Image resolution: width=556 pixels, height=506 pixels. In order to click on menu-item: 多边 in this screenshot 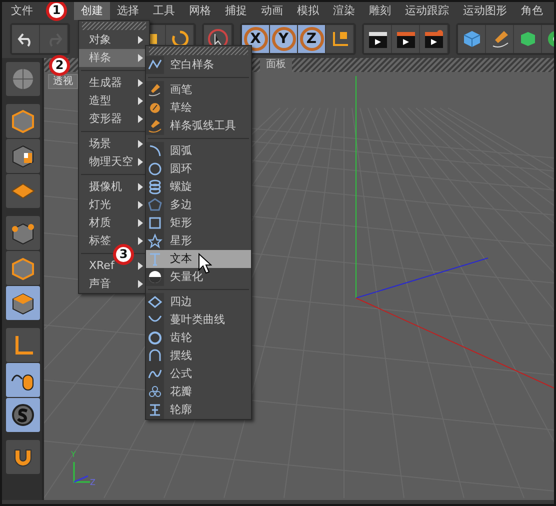, I will do `click(181, 205)`.